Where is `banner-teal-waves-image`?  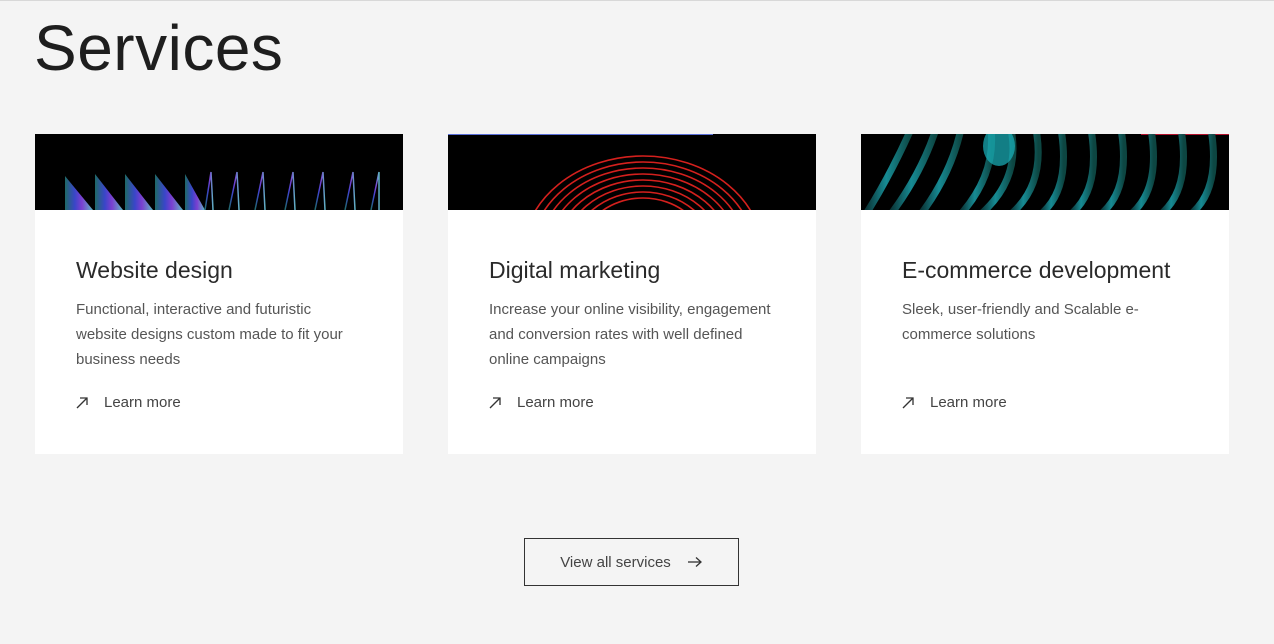
banner-teal-waves-image is located at coordinates (1045, 172).